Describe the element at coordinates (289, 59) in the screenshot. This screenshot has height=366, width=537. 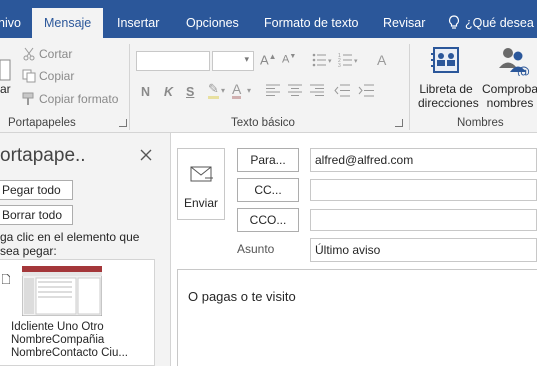
I see `shrink-font-icon: A▼` at that location.